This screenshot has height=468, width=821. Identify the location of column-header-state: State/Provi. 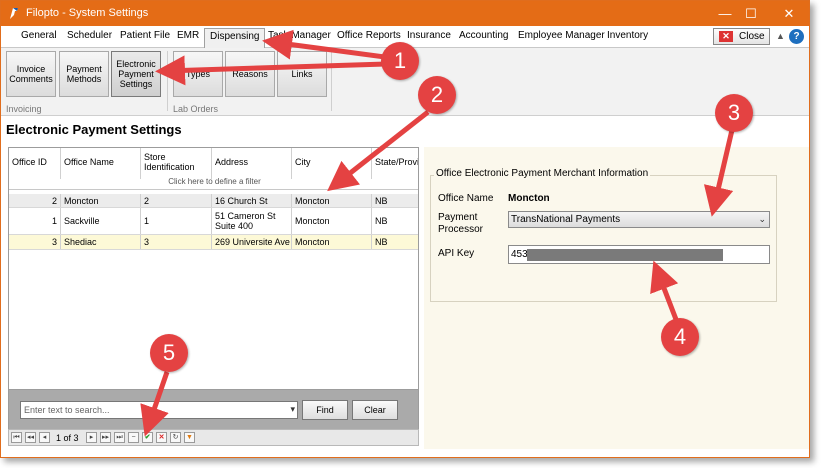
(395, 163).